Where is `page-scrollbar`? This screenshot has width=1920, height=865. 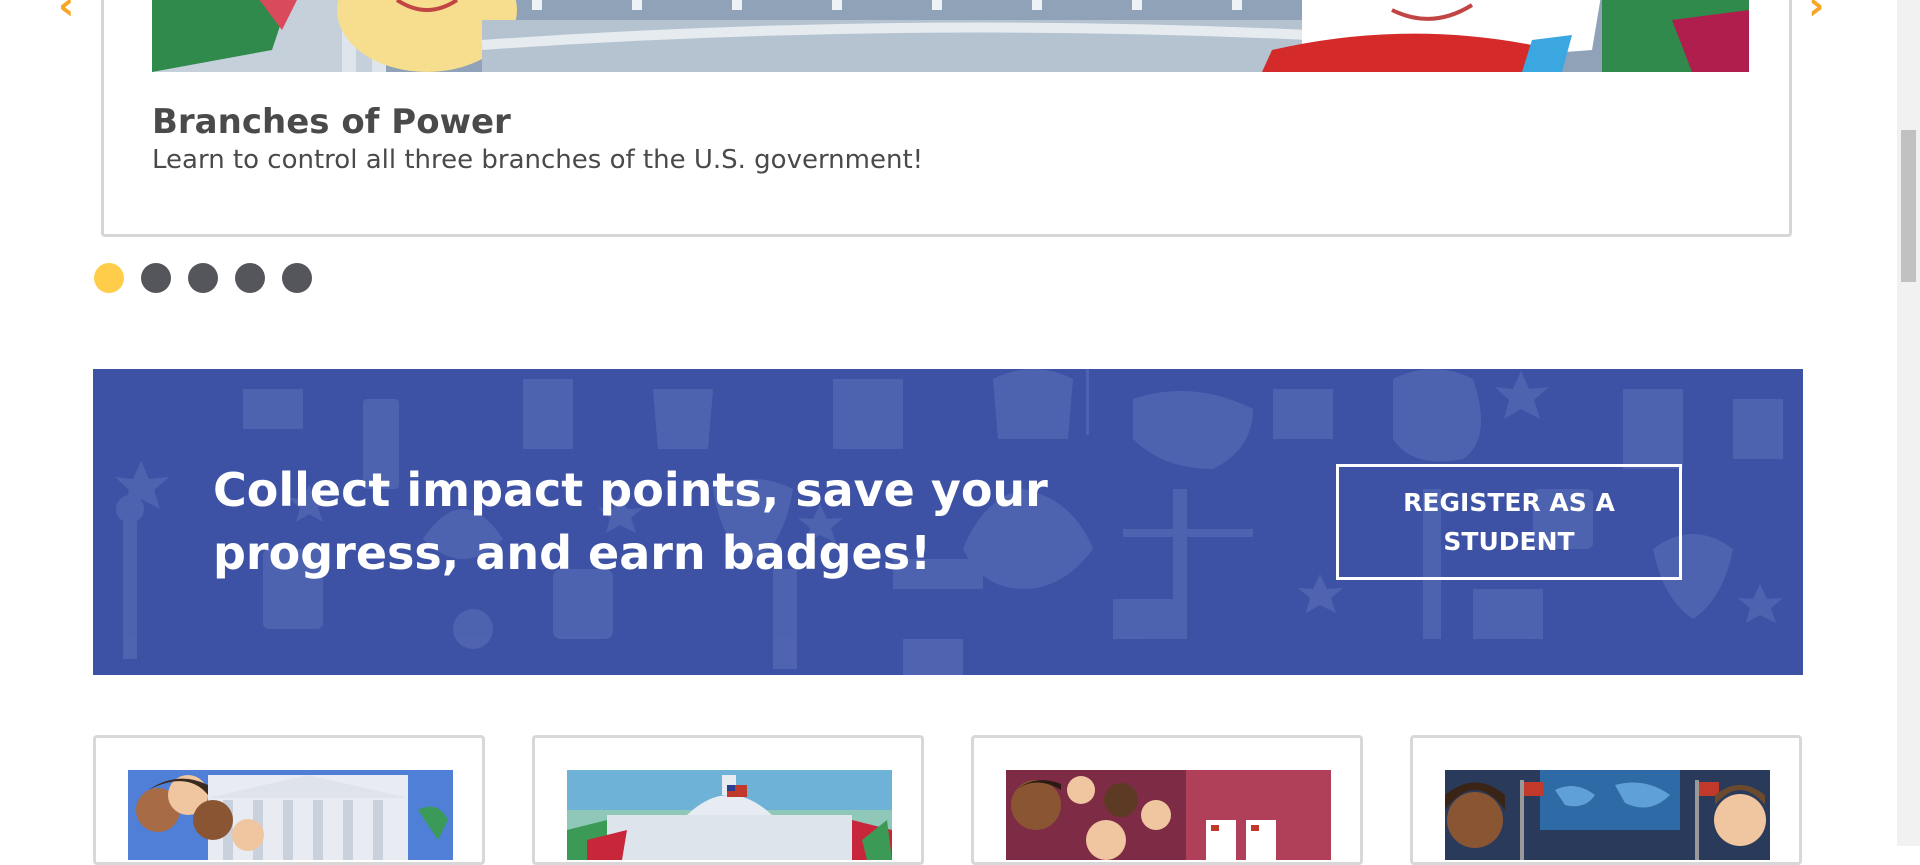 page-scrollbar is located at coordinates (1908, 423).